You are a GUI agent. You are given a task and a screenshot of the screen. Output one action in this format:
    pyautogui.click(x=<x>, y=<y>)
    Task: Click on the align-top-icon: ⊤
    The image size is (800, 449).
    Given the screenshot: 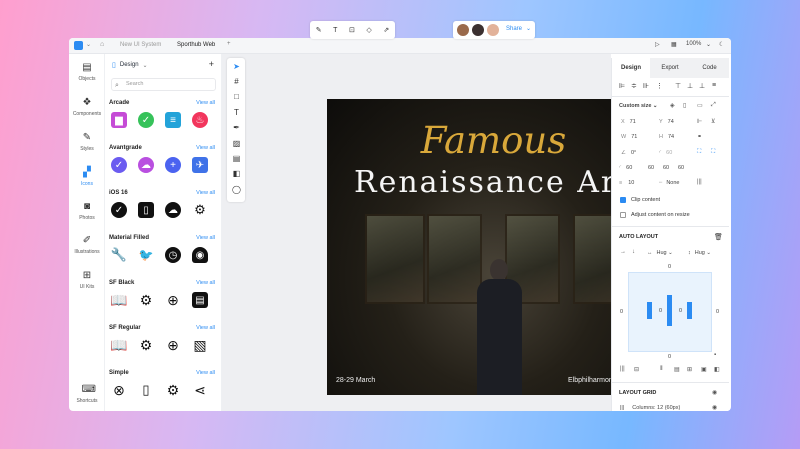 What is the action you would take?
    pyautogui.click(x=678, y=86)
    